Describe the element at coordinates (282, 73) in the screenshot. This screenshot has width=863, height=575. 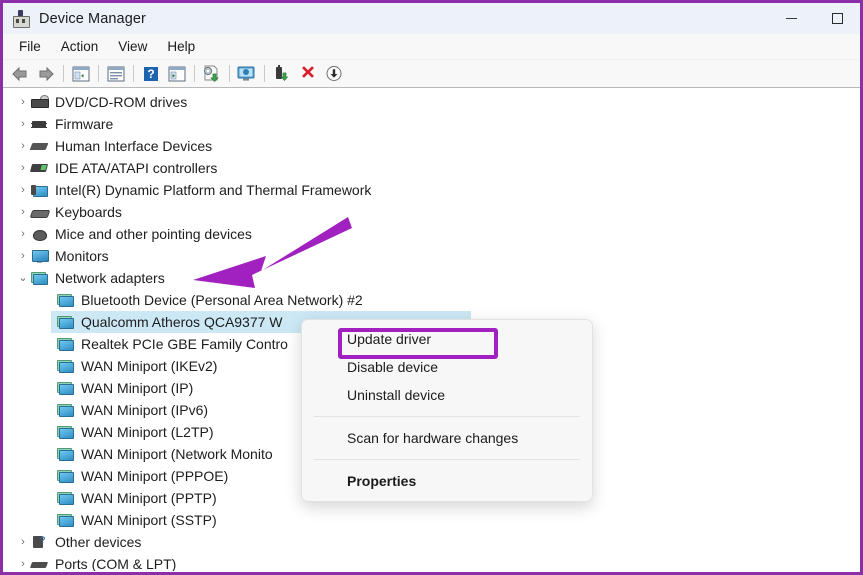
I see `enable-device-icon` at that location.